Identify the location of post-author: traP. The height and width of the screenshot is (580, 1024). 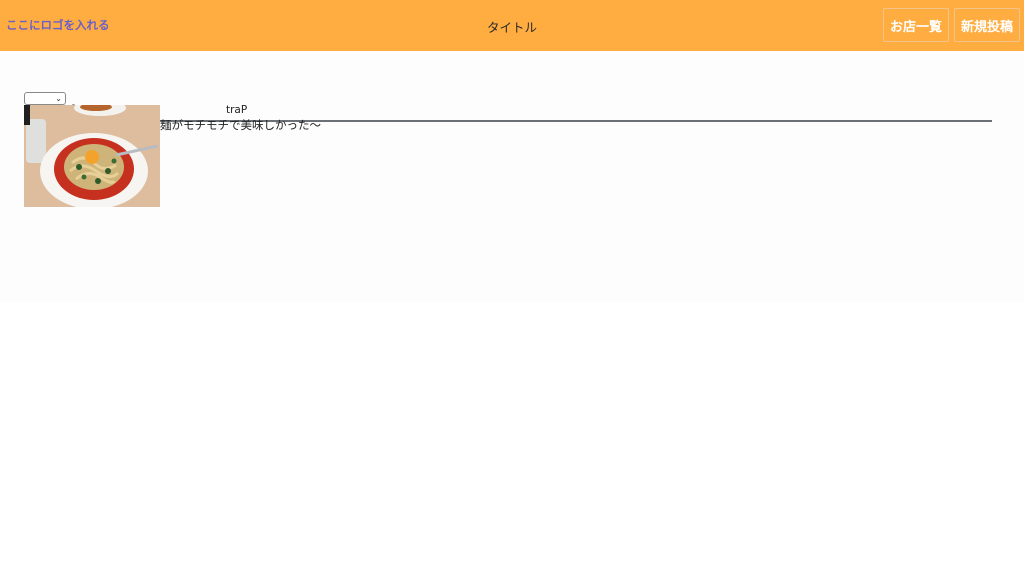
(237, 110).